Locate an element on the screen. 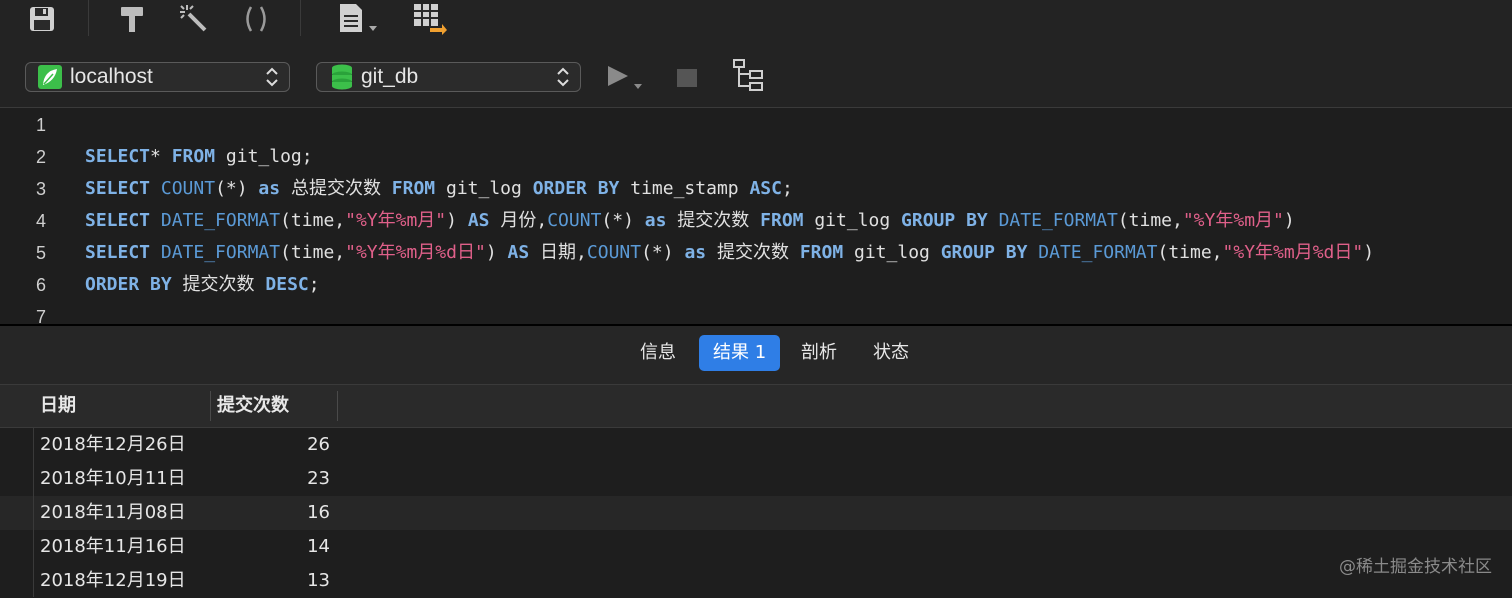 The width and height of the screenshot is (1512, 598). result-grid-header: 日期 提交次数 is located at coordinates (756, 406).